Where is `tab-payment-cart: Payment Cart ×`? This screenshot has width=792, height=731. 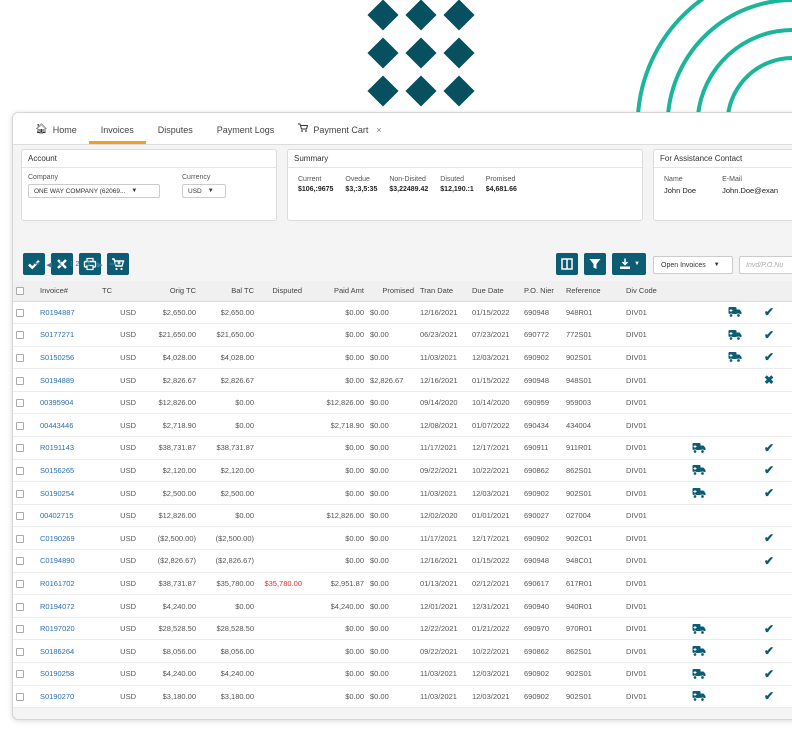
tab-payment-cart: Payment Cart × is located at coordinates (339, 128).